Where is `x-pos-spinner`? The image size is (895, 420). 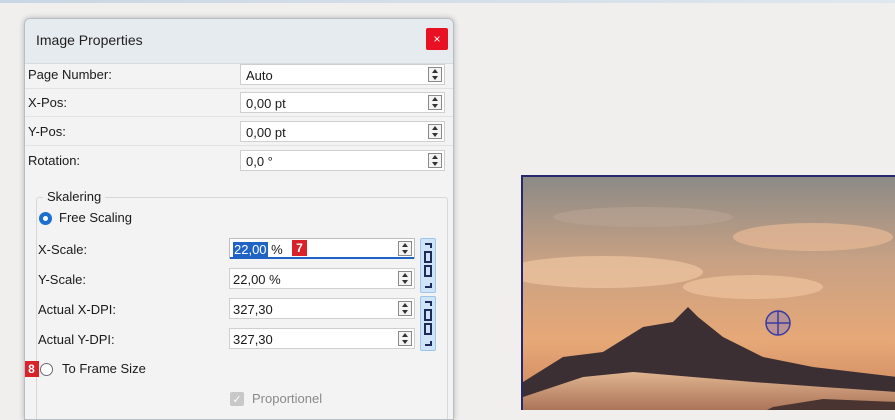
x-pos-spinner is located at coordinates (435, 102).